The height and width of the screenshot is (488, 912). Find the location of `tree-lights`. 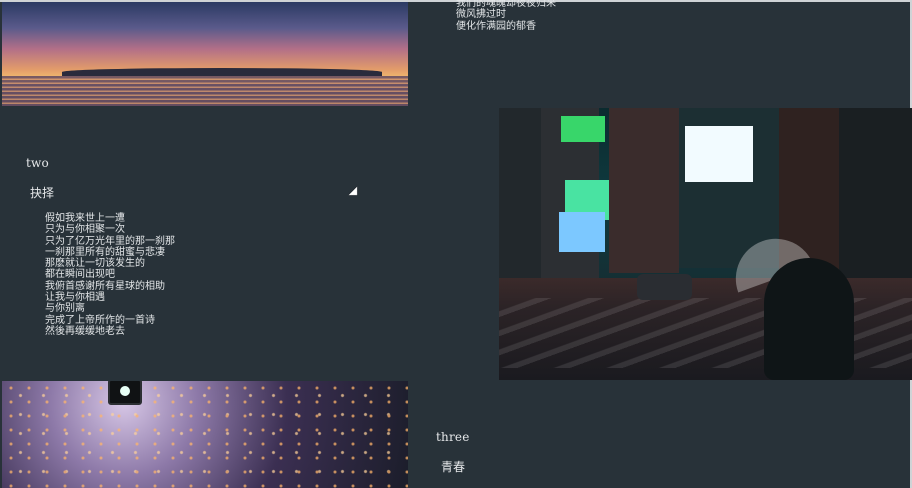

tree-lights is located at coordinates (205, 434).